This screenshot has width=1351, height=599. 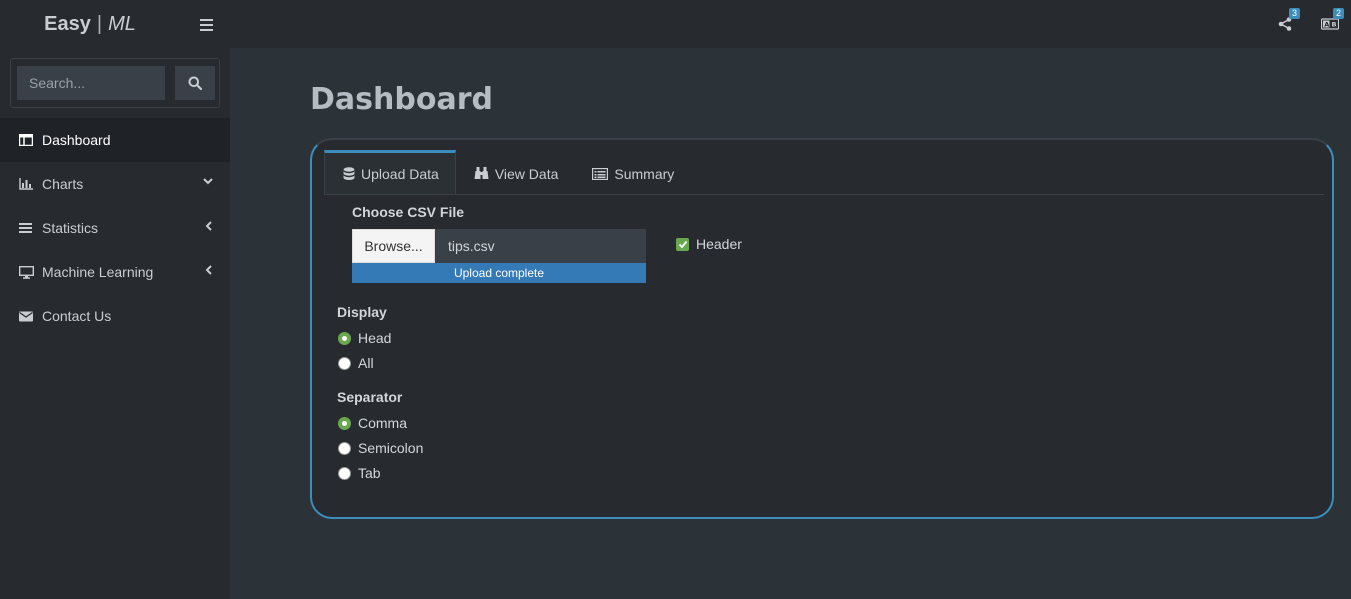 I want to click on list-icon, so click(x=26, y=228).